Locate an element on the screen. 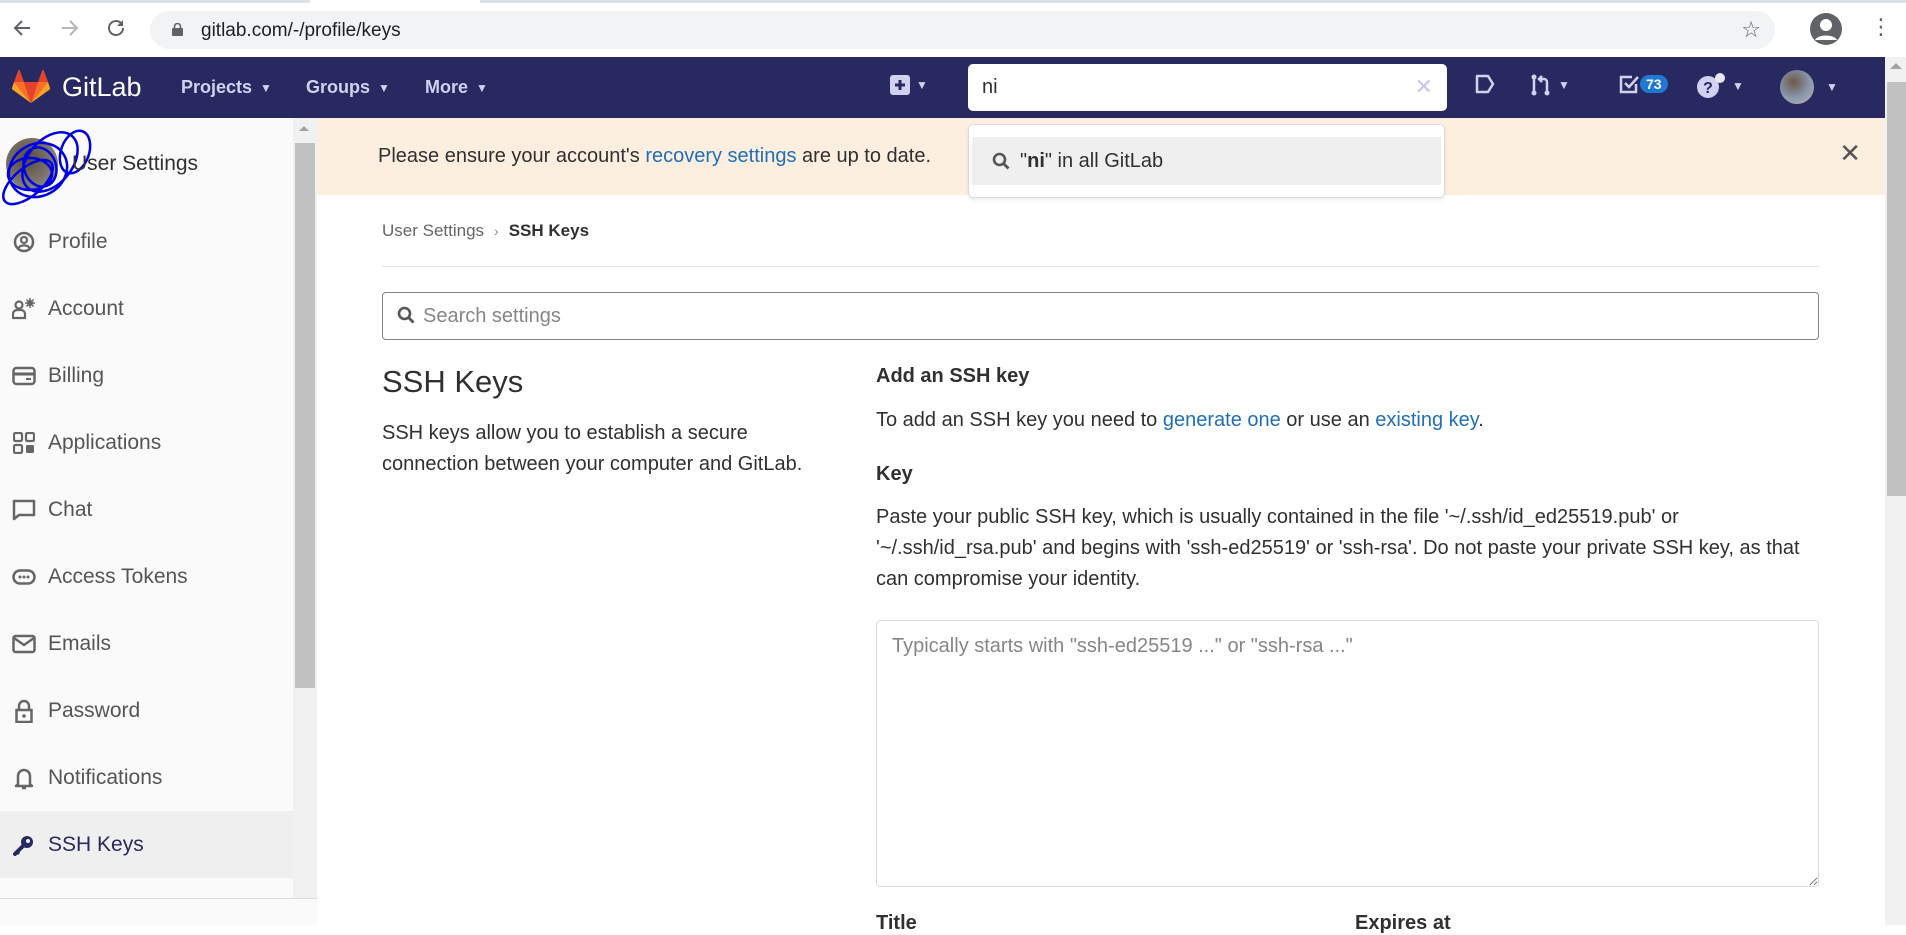 The height and width of the screenshot is (935, 1906). sidebar-item-chat: Chat is located at coordinates (146, 509).